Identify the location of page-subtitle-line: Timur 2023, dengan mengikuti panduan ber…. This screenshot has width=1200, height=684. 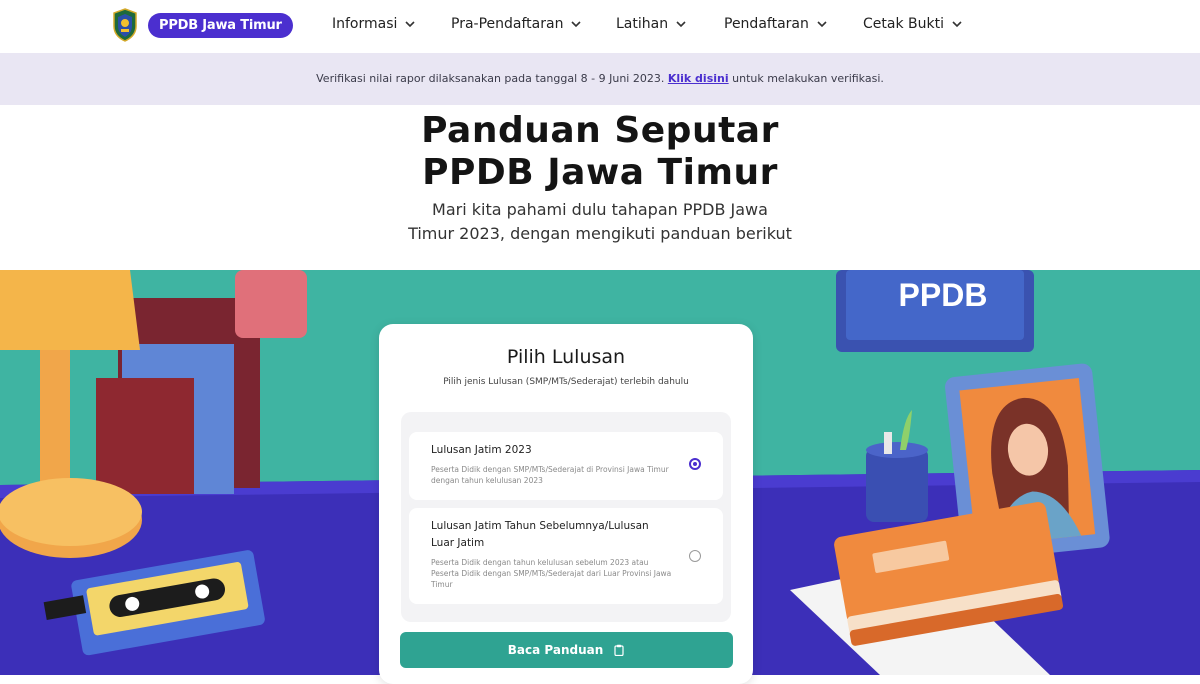
(600, 233).